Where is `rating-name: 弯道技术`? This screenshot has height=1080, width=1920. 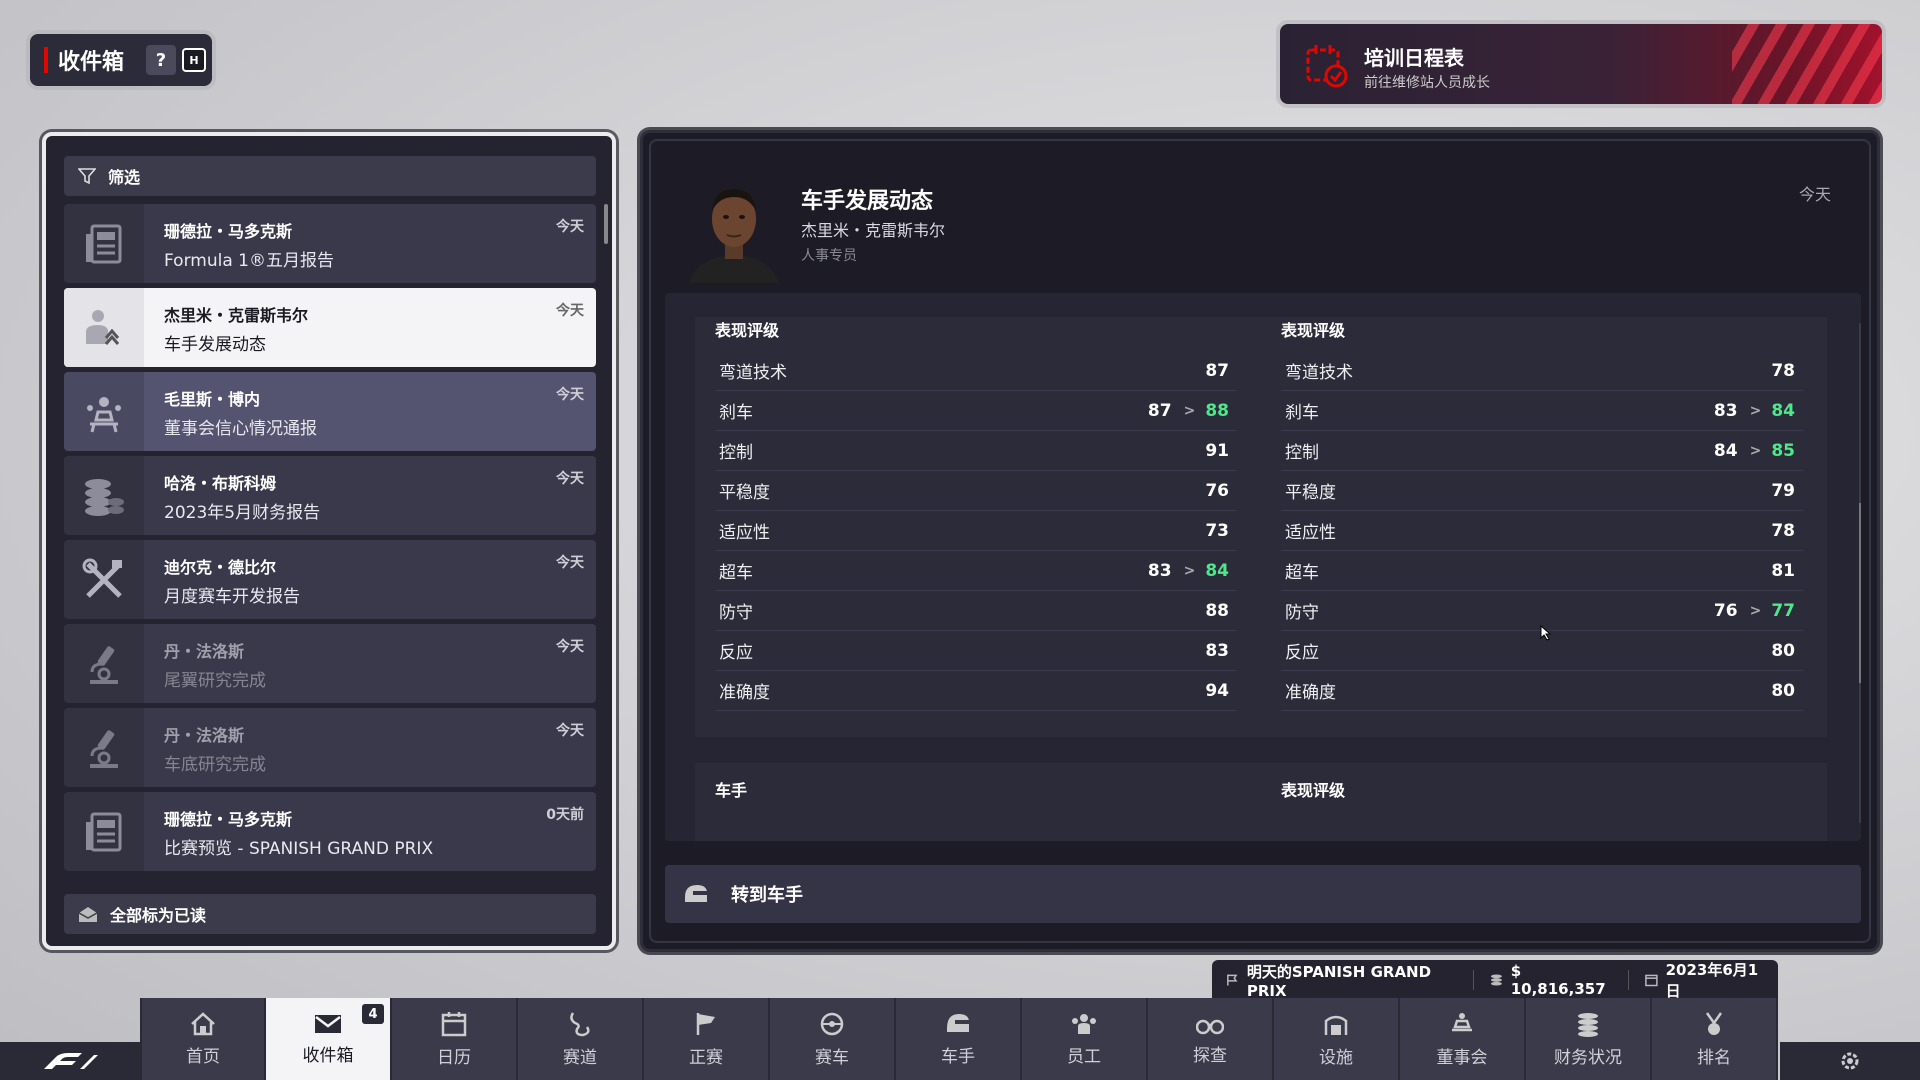
rating-name: 弯道技术 is located at coordinates (753, 373).